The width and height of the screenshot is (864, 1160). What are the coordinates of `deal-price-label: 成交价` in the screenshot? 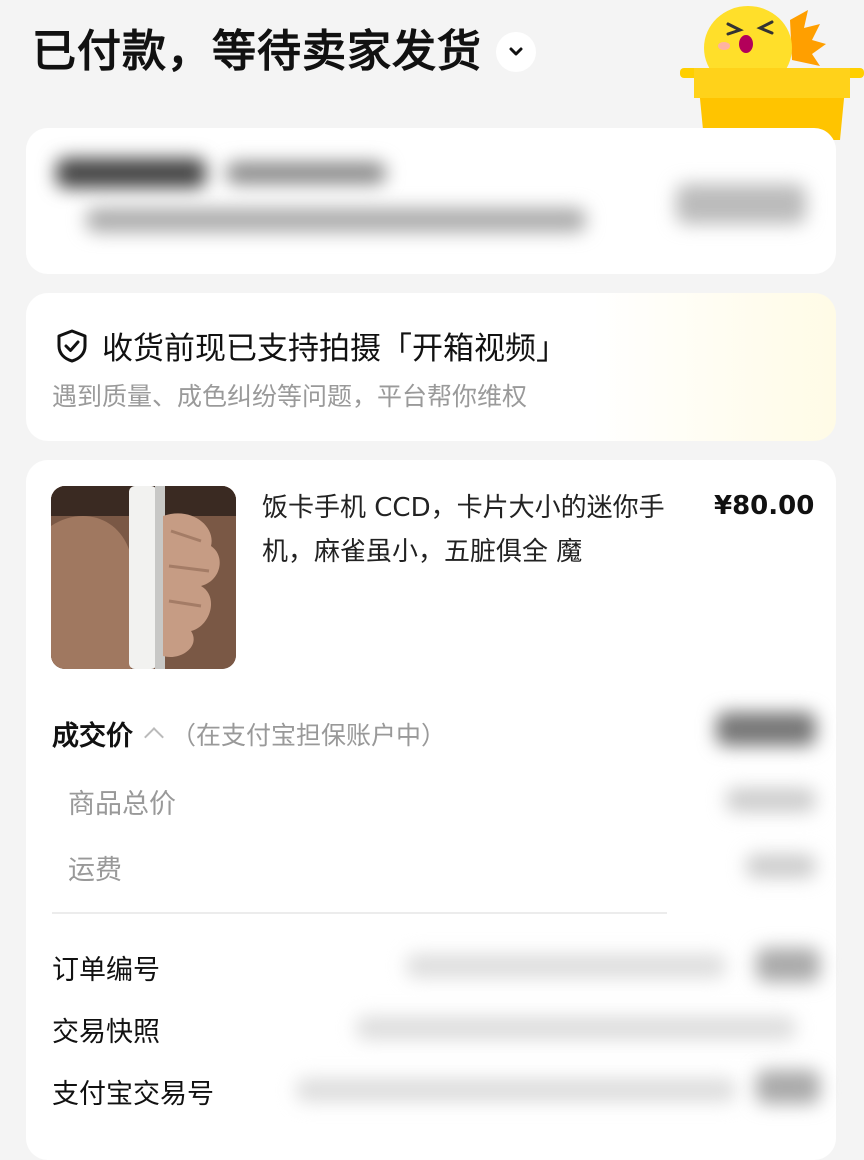 It's located at (92, 736).